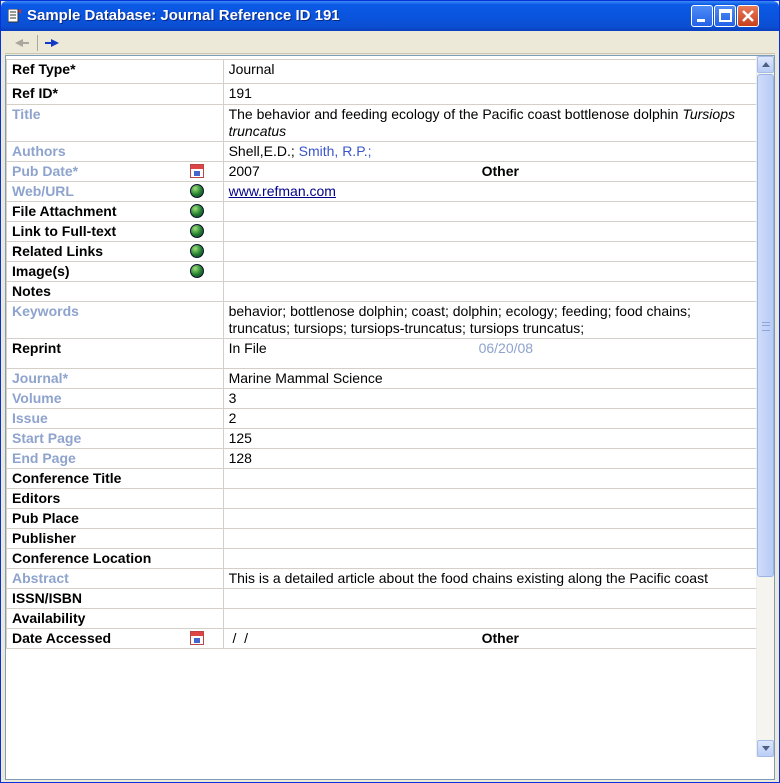 The width and height of the screenshot is (780, 783). What do you see at coordinates (492, 418) in the screenshot?
I see `field-value: 2` at bounding box center [492, 418].